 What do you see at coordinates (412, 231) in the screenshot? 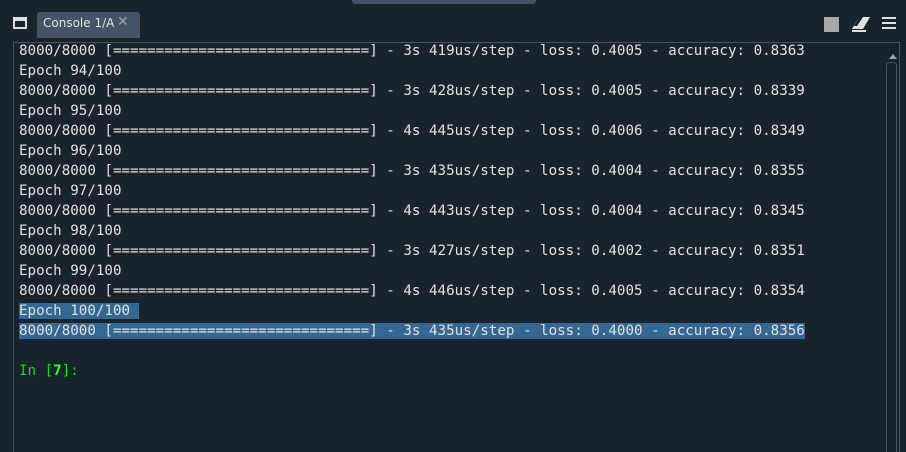
I see `console-line: Epoch 98/100` at bounding box center [412, 231].